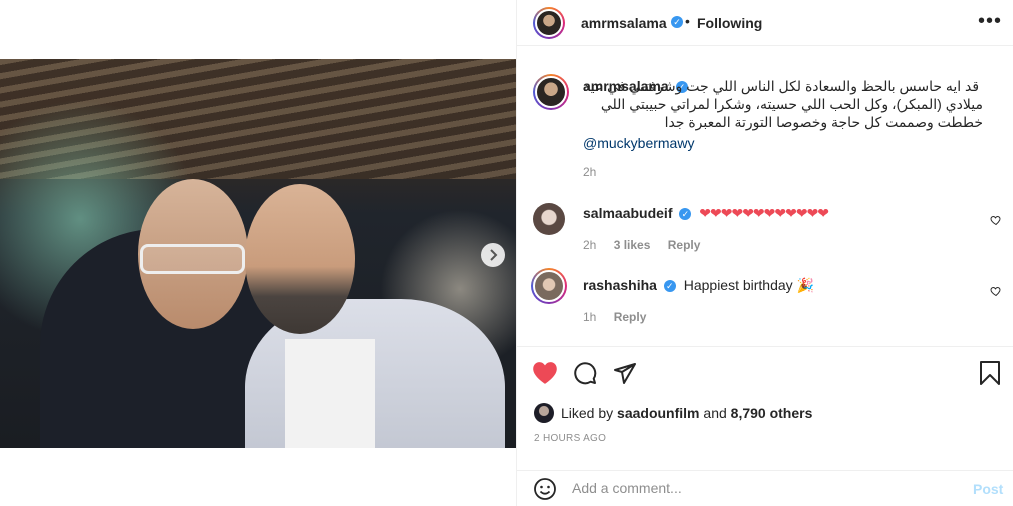  I want to click on caption-avatar, so click(551, 92).